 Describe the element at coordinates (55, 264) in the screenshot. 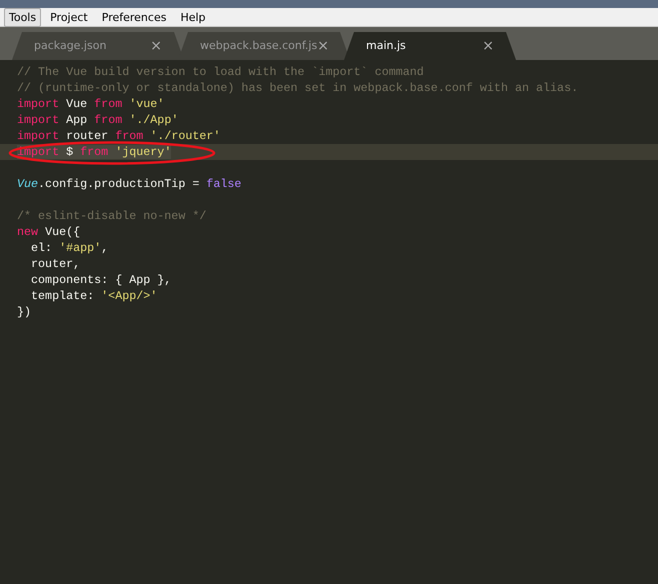

I see `code-line: router,` at that location.